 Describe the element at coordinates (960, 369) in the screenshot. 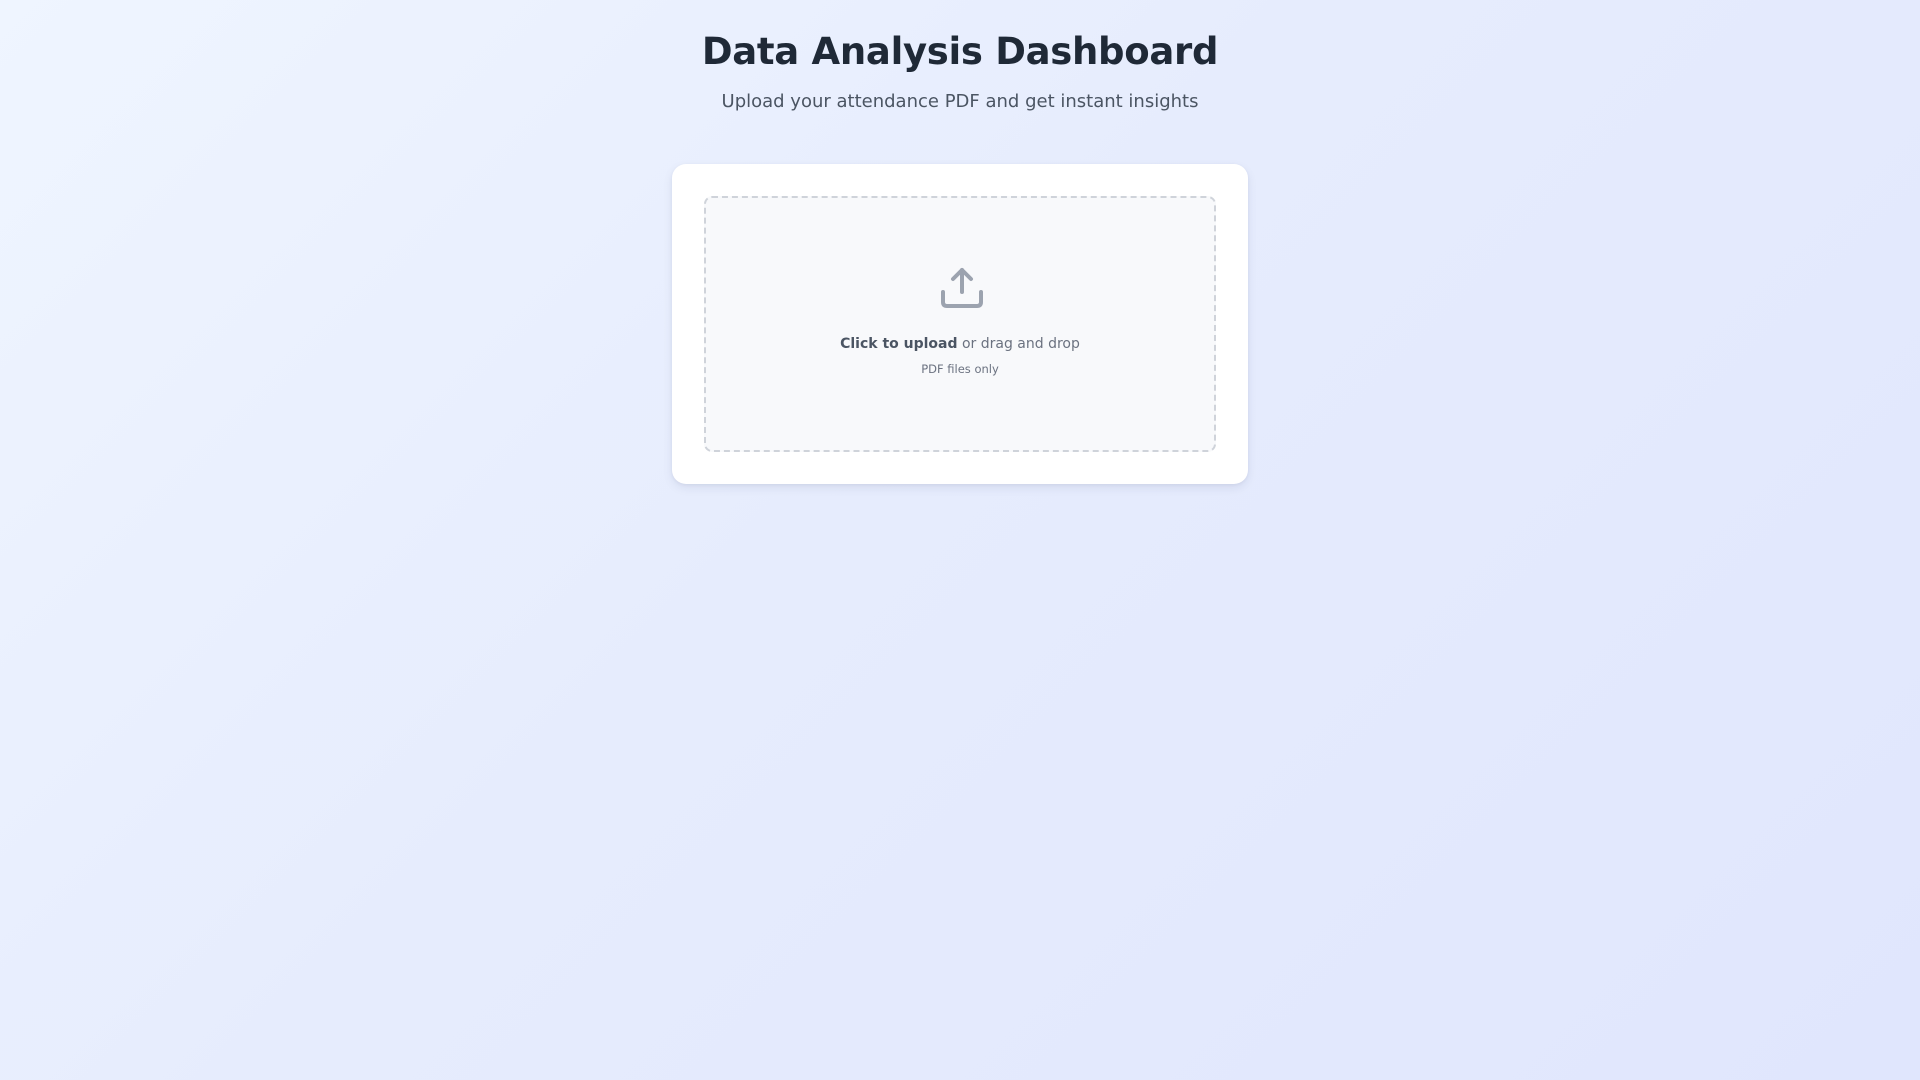

I see `file-type-hint: PDF files only` at that location.